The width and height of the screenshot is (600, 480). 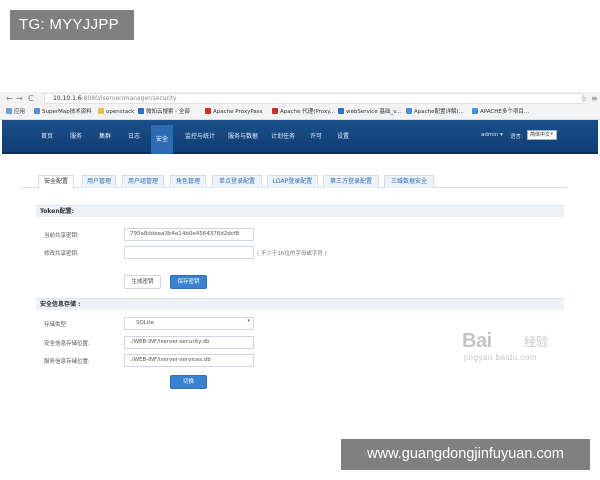 What do you see at coordinates (134, 137) in the screenshot?
I see `nav-logs: 日志` at bounding box center [134, 137].